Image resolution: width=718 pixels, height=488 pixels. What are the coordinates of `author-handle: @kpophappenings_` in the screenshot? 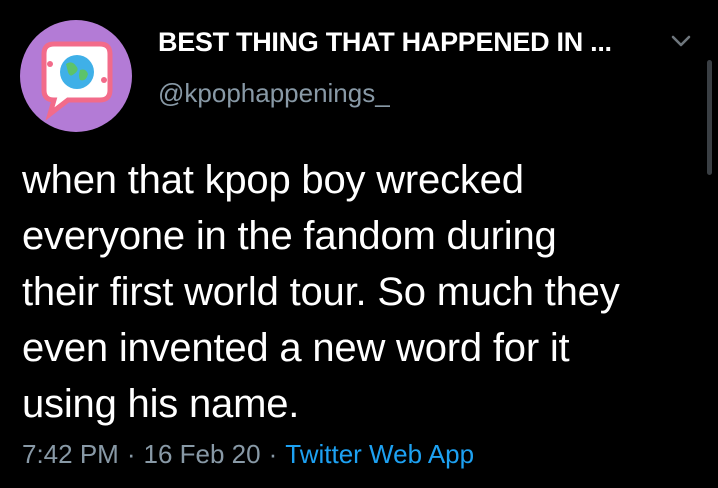 It's located at (274, 93).